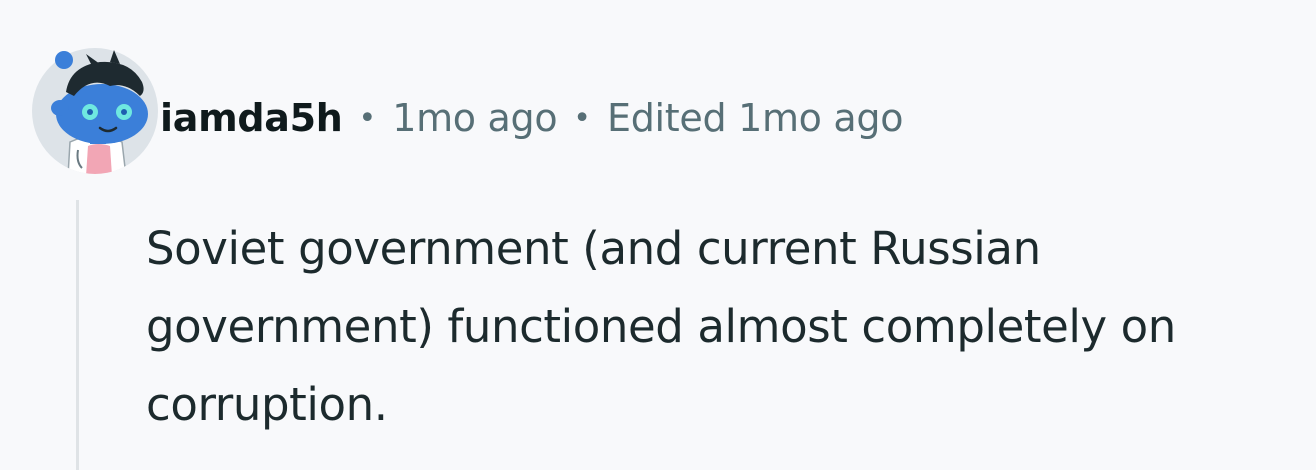 Image resolution: width=1316 pixels, height=470 pixels. I want to click on thread-collapse-line, so click(77, 335).